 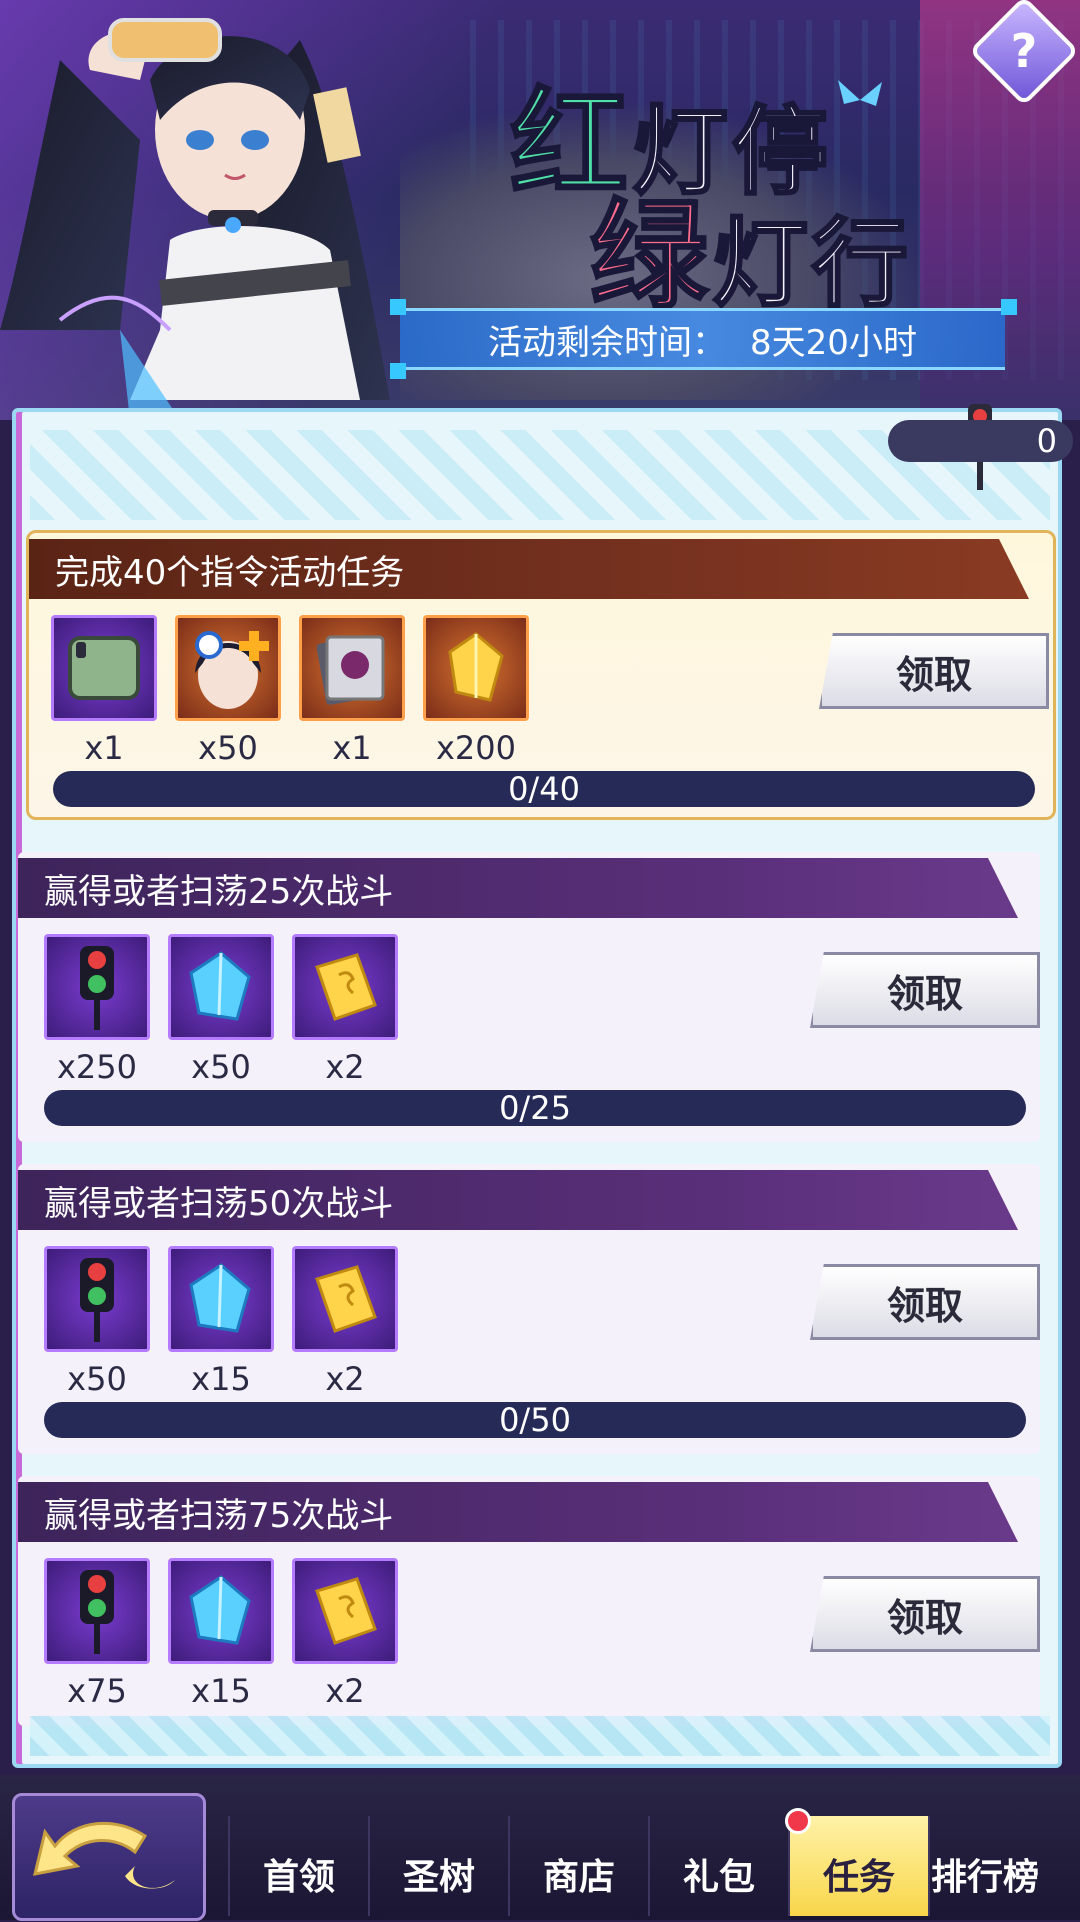 What do you see at coordinates (718, 1866) in the screenshot?
I see `tab-gift-pack: 礼包` at bounding box center [718, 1866].